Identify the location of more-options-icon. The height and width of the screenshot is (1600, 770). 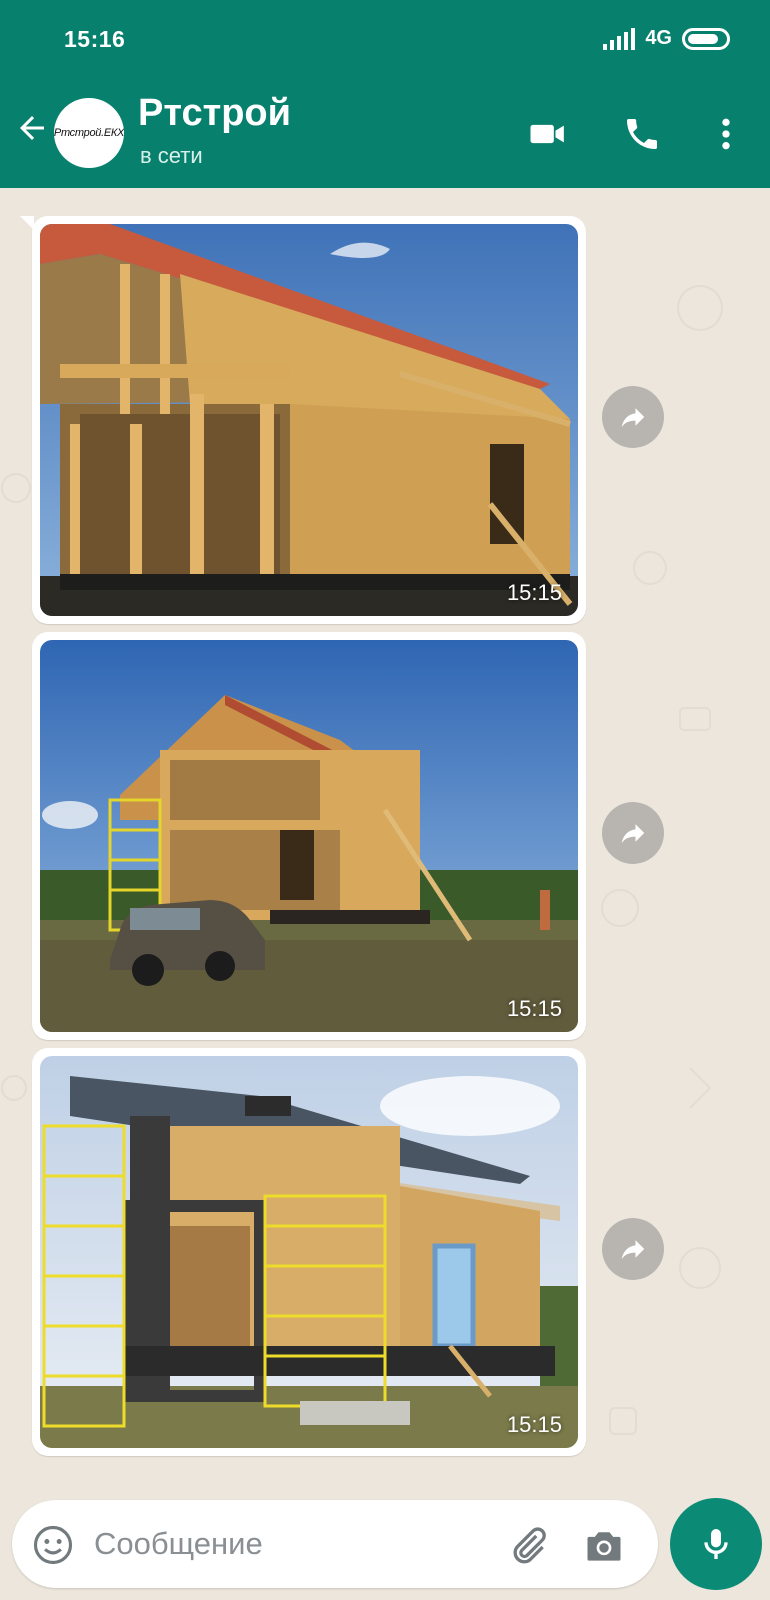
(726, 134).